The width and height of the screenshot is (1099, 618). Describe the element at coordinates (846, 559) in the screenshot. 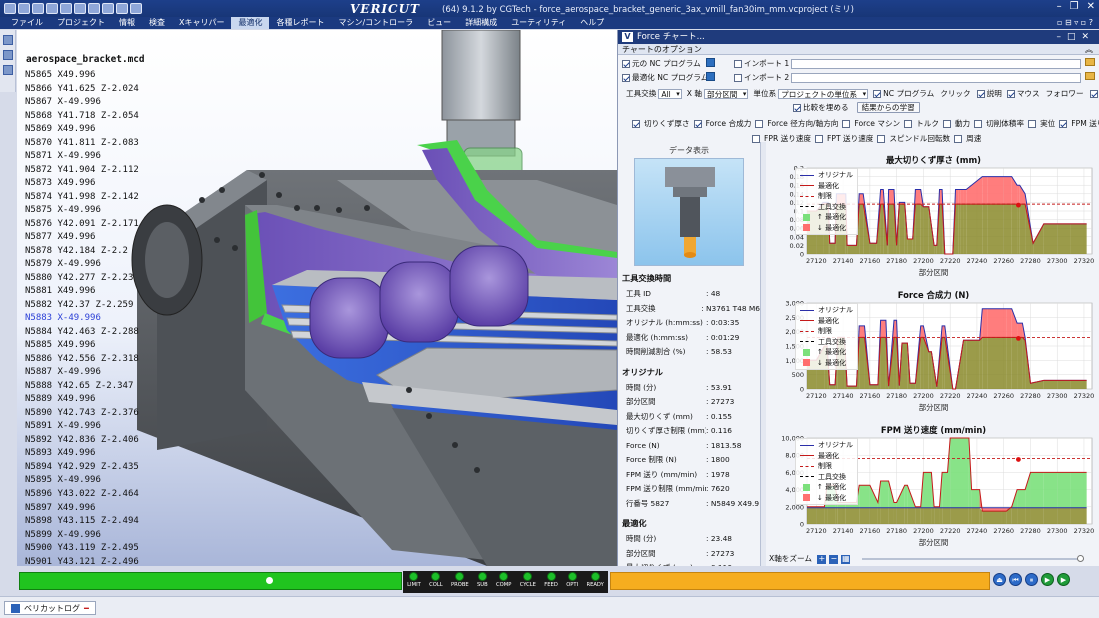

I see `zoom-fit-icon: ▦` at that location.